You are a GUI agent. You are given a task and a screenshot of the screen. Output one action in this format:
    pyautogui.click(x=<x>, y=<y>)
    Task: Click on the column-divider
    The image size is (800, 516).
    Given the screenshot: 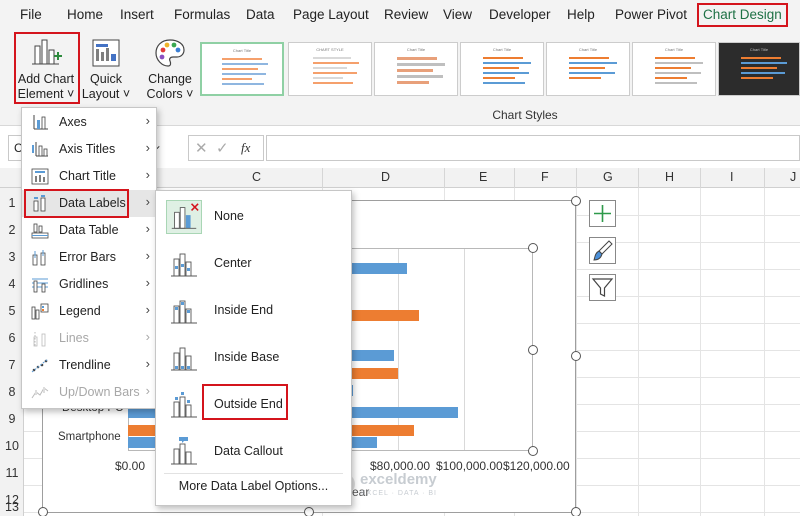 What is the action you would take?
    pyautogui.click(x=514, y=178)
    